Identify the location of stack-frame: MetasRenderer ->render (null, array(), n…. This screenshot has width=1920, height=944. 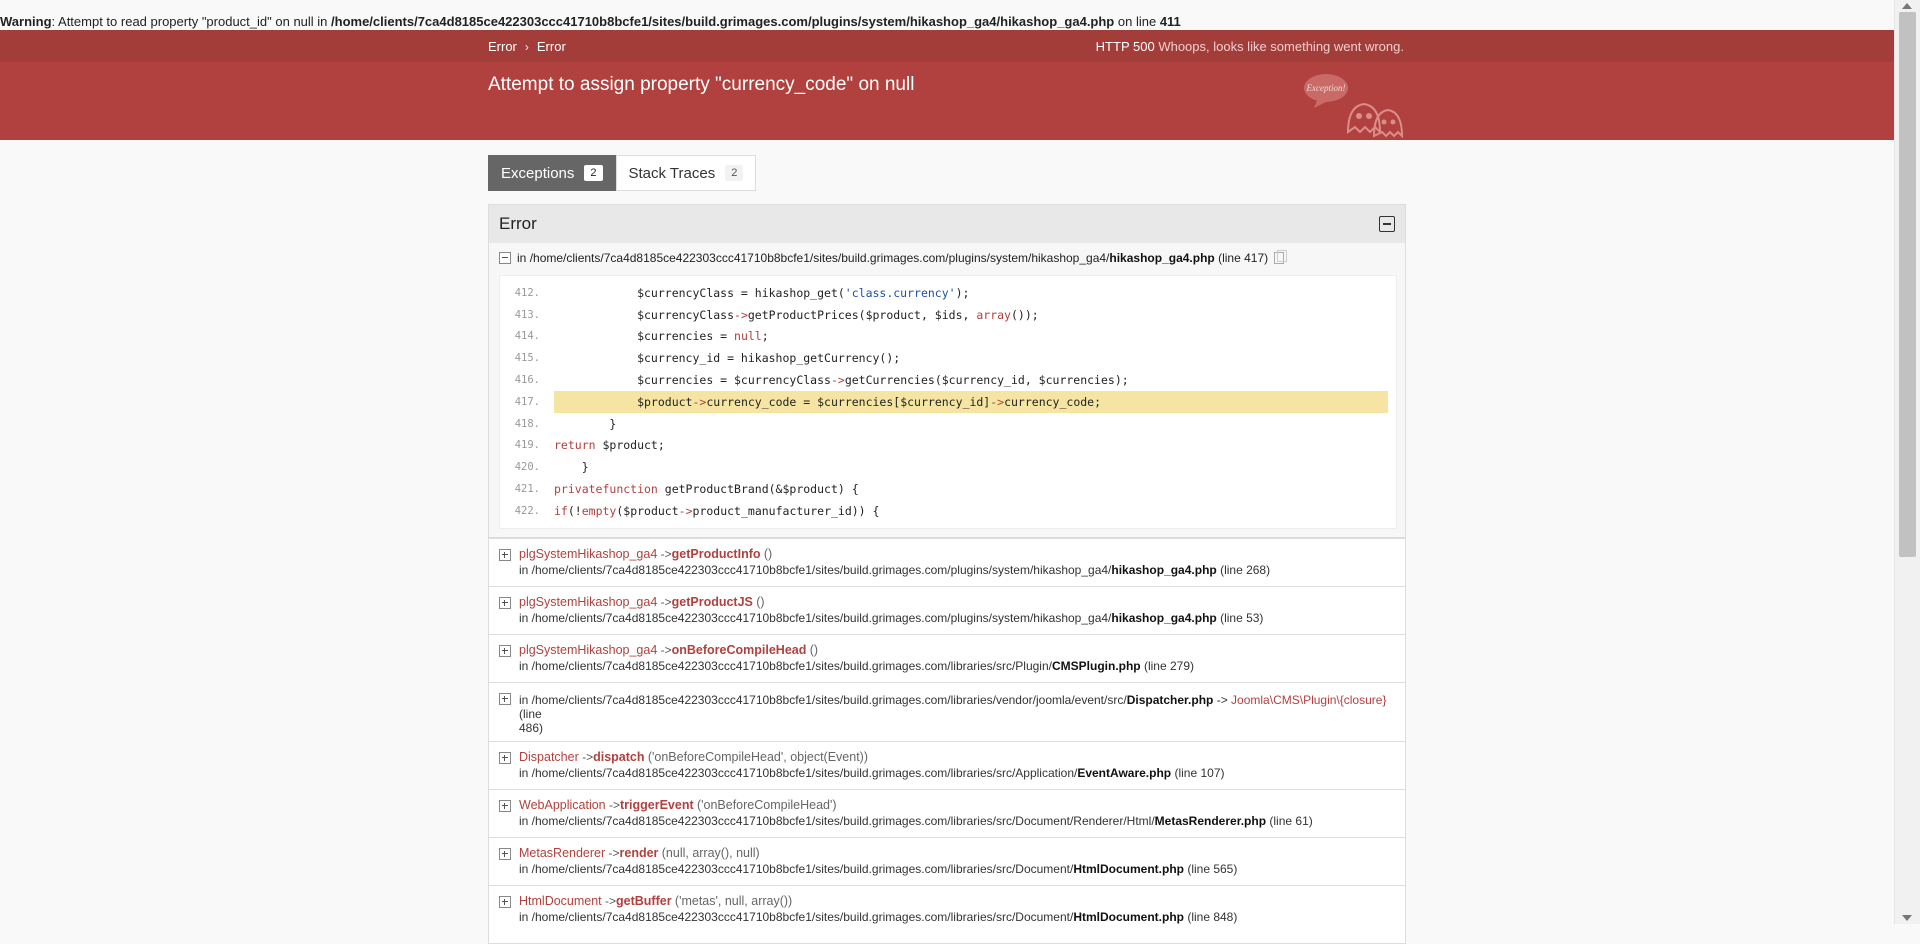
(947, 860).